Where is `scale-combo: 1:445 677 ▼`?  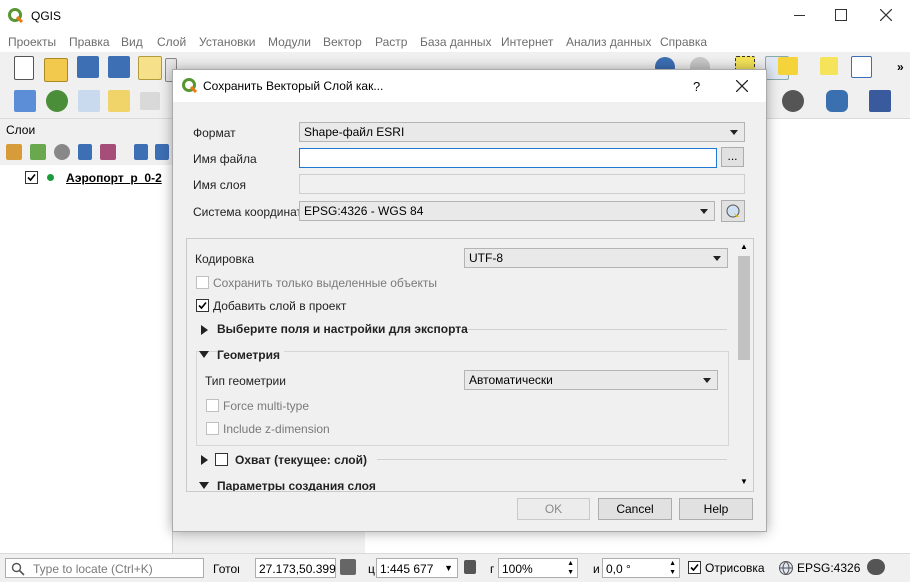 scale-combo: 1:445 677 ▼ is located at coordinates (417, 568).